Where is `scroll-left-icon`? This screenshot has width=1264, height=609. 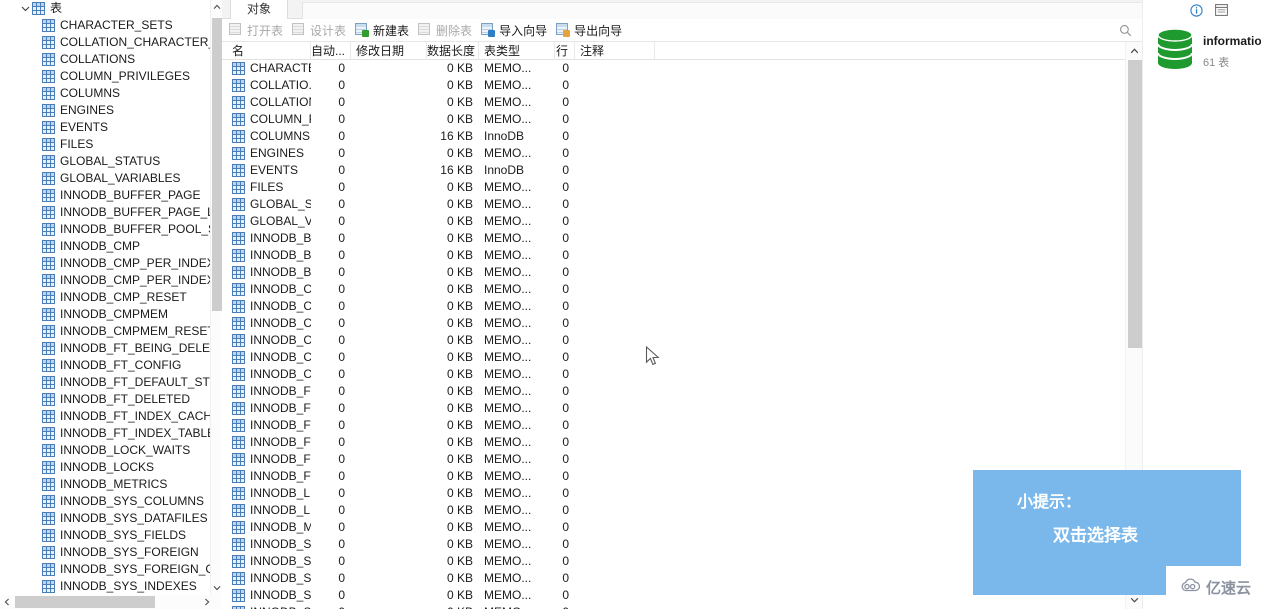
scroll-left-icon is located at coordinates (7, 602).